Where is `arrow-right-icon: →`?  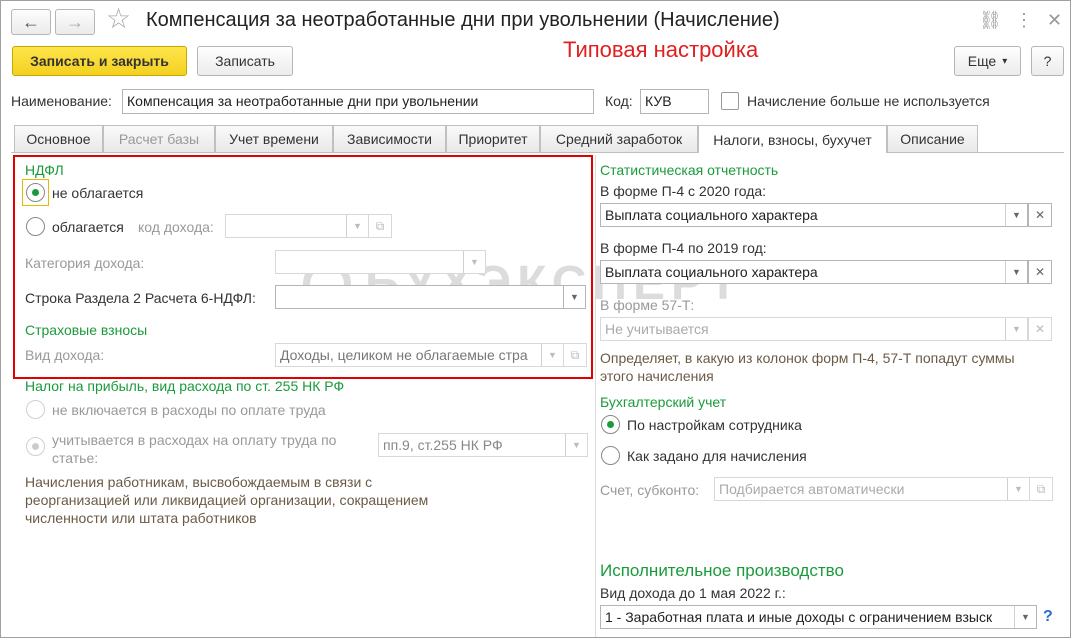 arrow-right-icon: → is located at coordinates (75, 21).